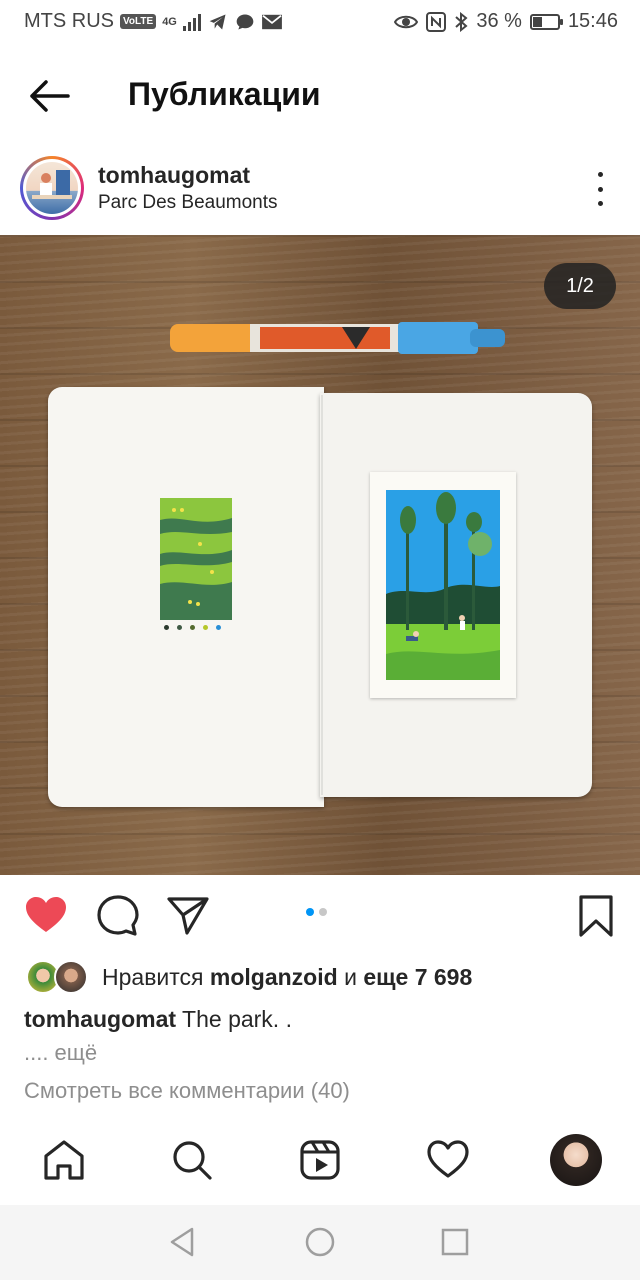 The width and height of the screenshot is (640, 1280). Describe the element at coordinates (224, 94) in the screenshot. I see `page-title: Публикации` at that location.